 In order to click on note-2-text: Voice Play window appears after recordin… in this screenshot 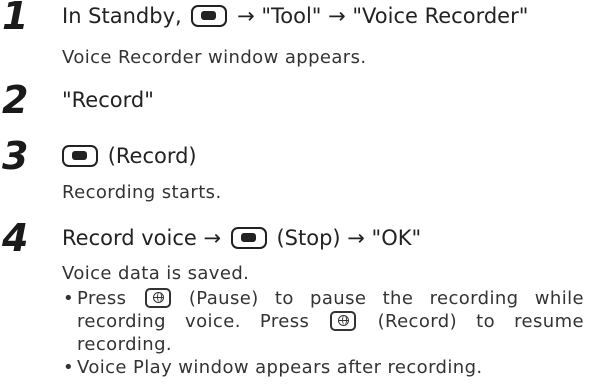, I will do `click(280, 367)`.